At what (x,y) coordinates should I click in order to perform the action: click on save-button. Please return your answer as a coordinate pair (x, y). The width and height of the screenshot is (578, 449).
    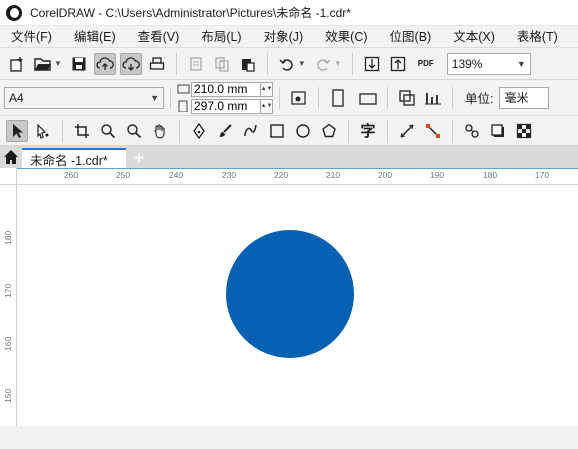
    Looking at the image, I should click on (79, 64).